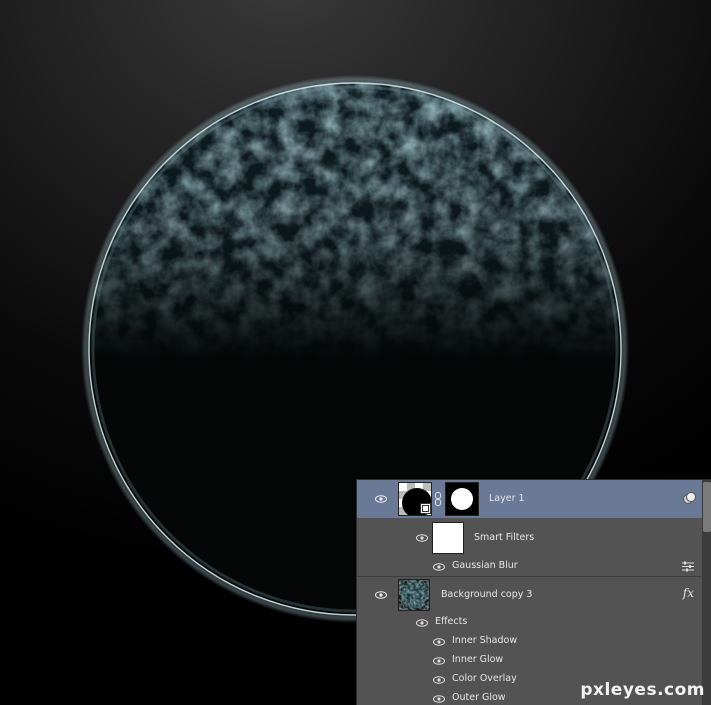 The image size is (711, 705). I want to click on scrollbar-thumb, so click(707, 507).